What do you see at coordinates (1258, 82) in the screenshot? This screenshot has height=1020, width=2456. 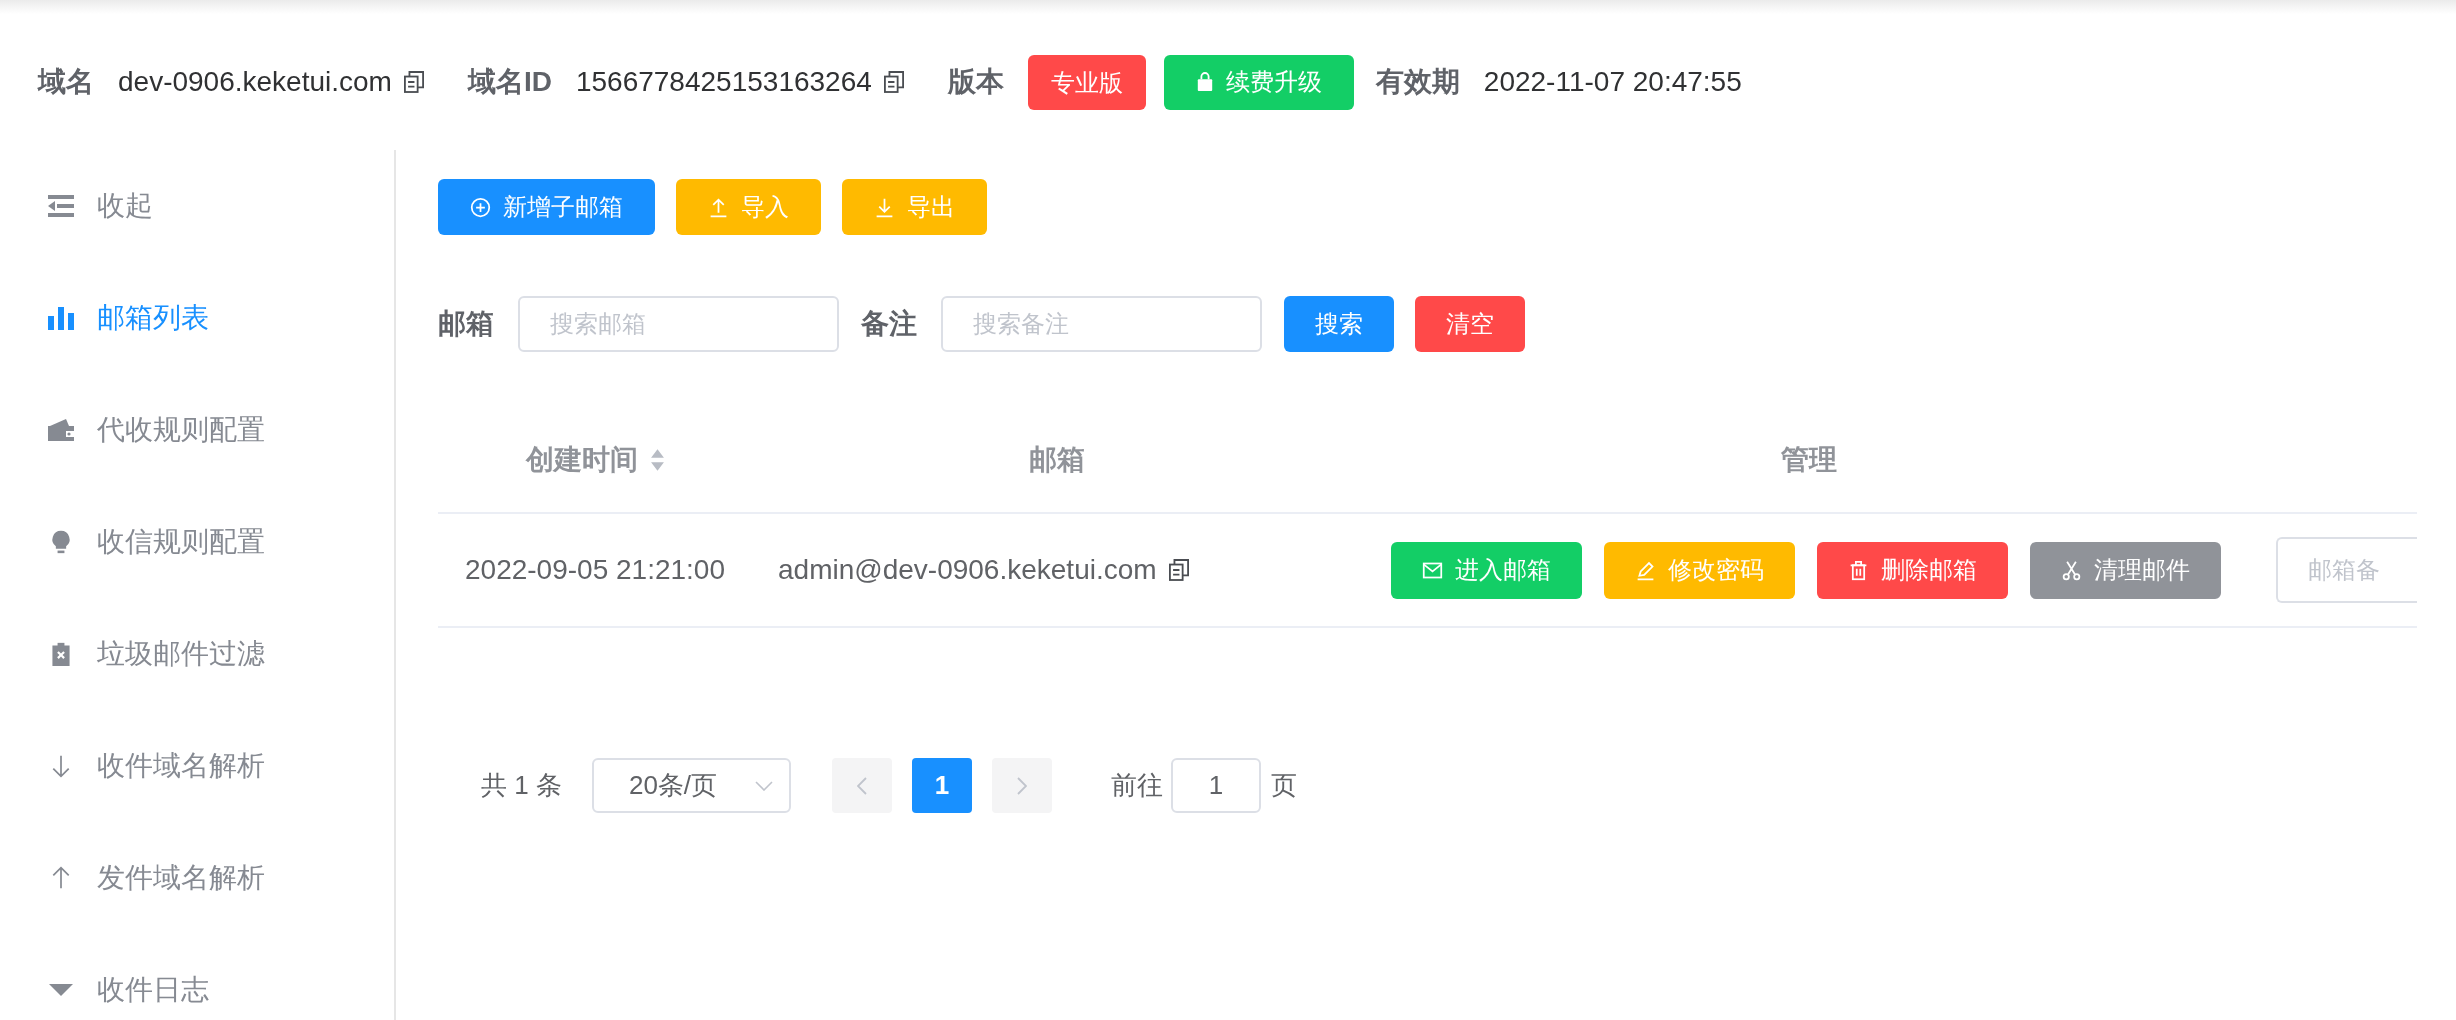 I see `renew-button: 续费升级` at bounding box center [1258, 82].